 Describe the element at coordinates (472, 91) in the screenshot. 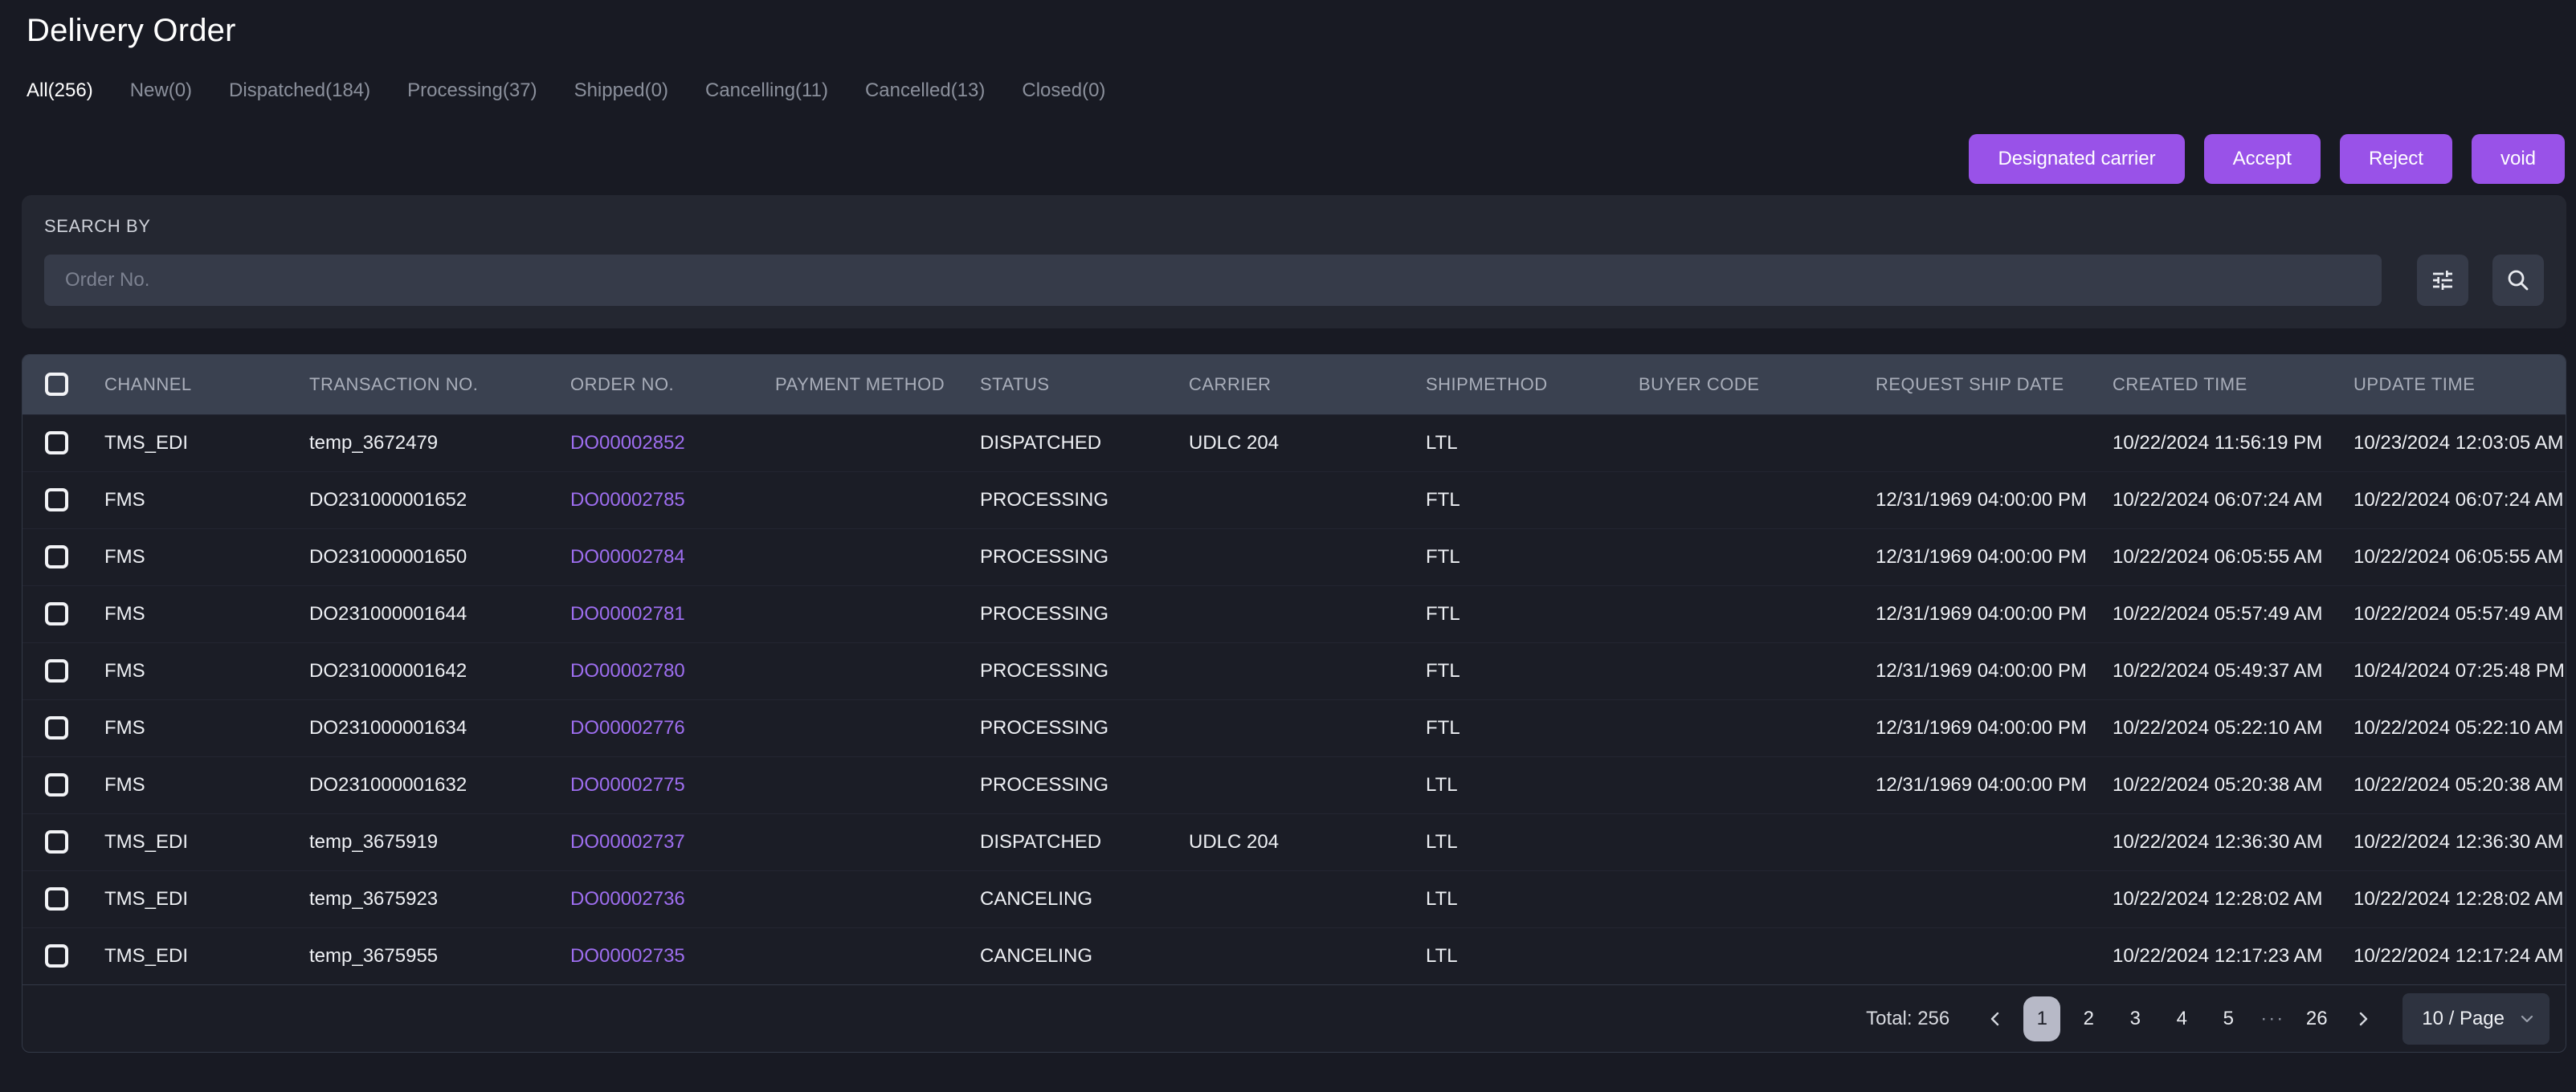

I see `tab-processing: Processing(37)` at that location.